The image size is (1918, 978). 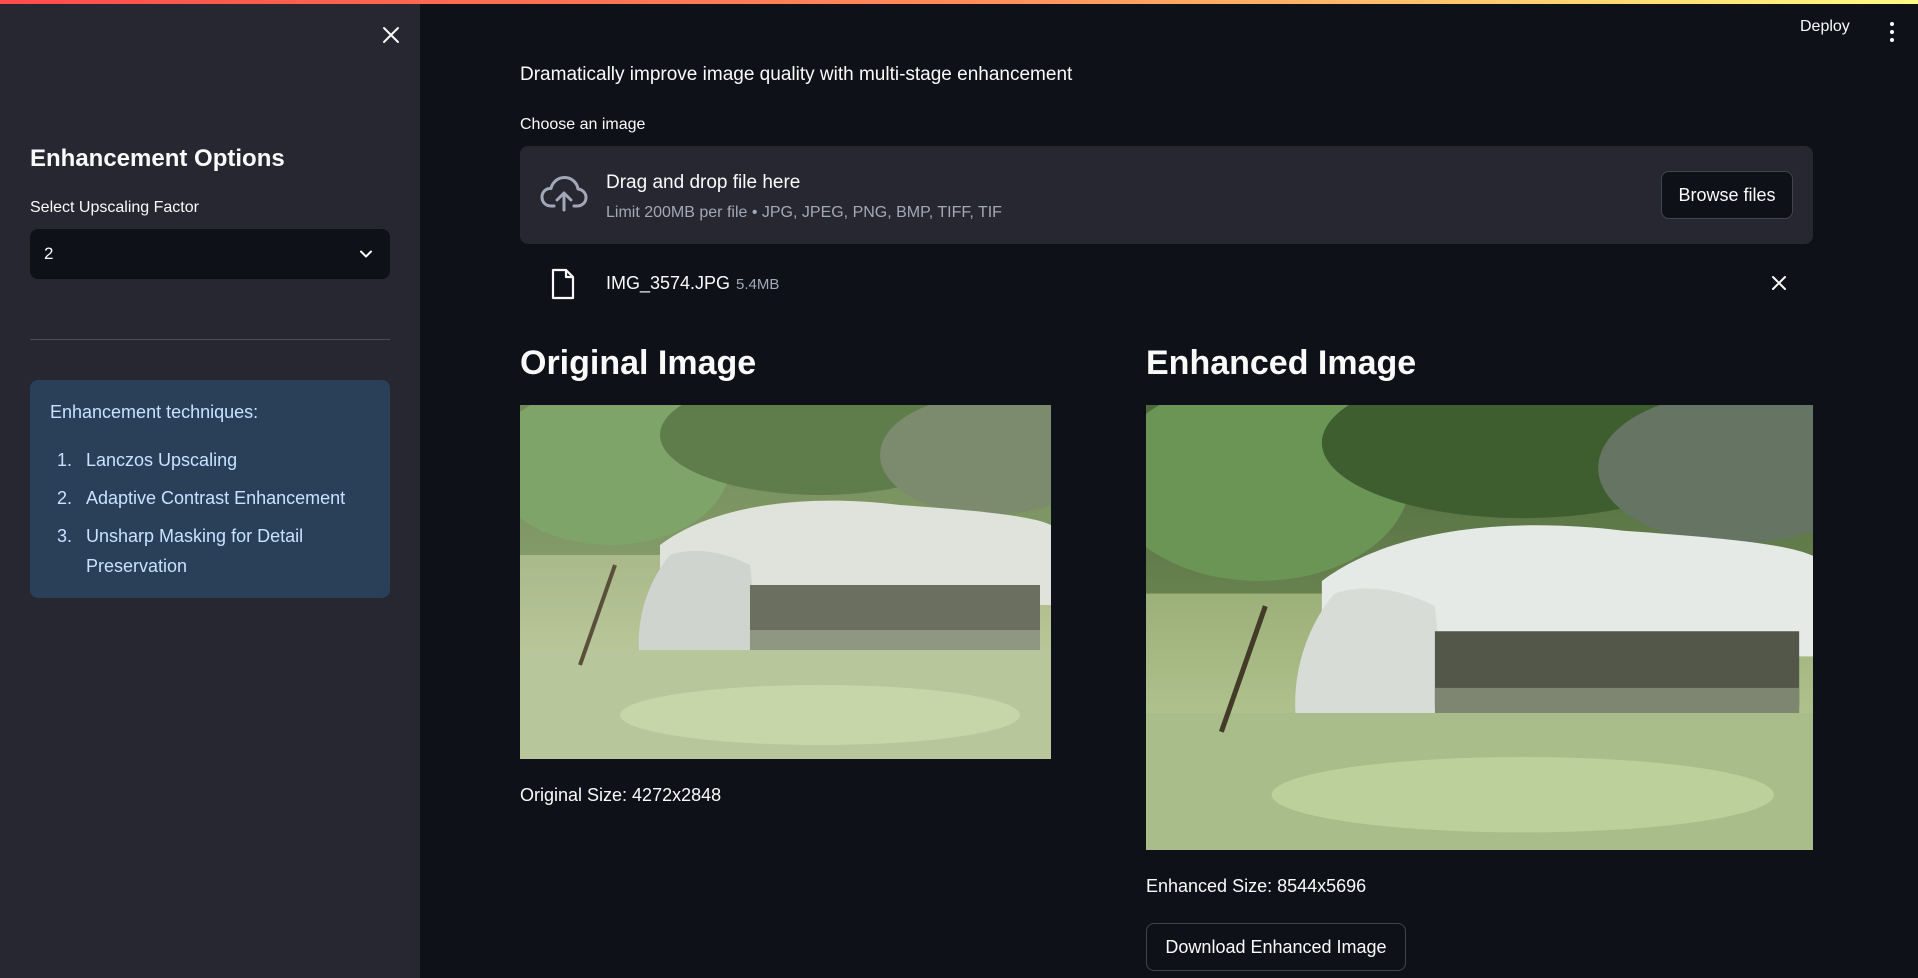 I want to click on sidebar-title: Enhancement Options, so click(x=157, y=158).